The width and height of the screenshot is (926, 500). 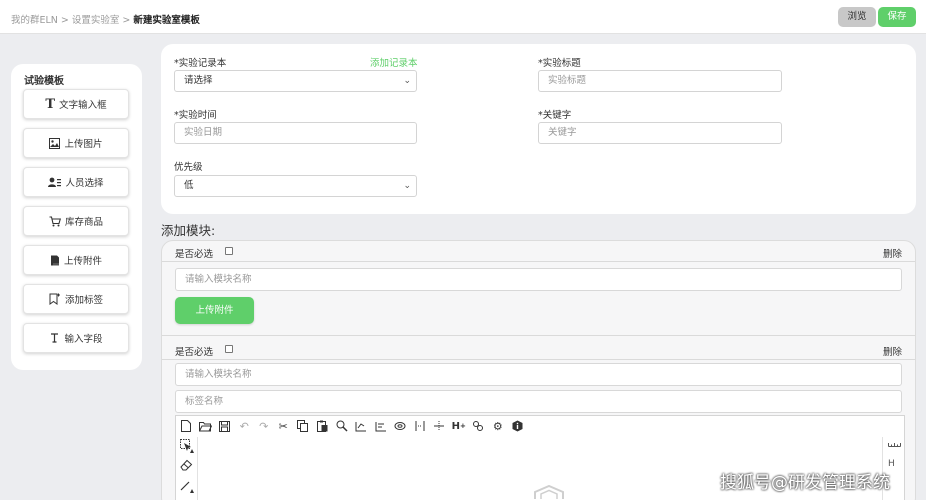 I want to click on breadcrumb-current: 新建实验室模板, so click(x=166, y=20).